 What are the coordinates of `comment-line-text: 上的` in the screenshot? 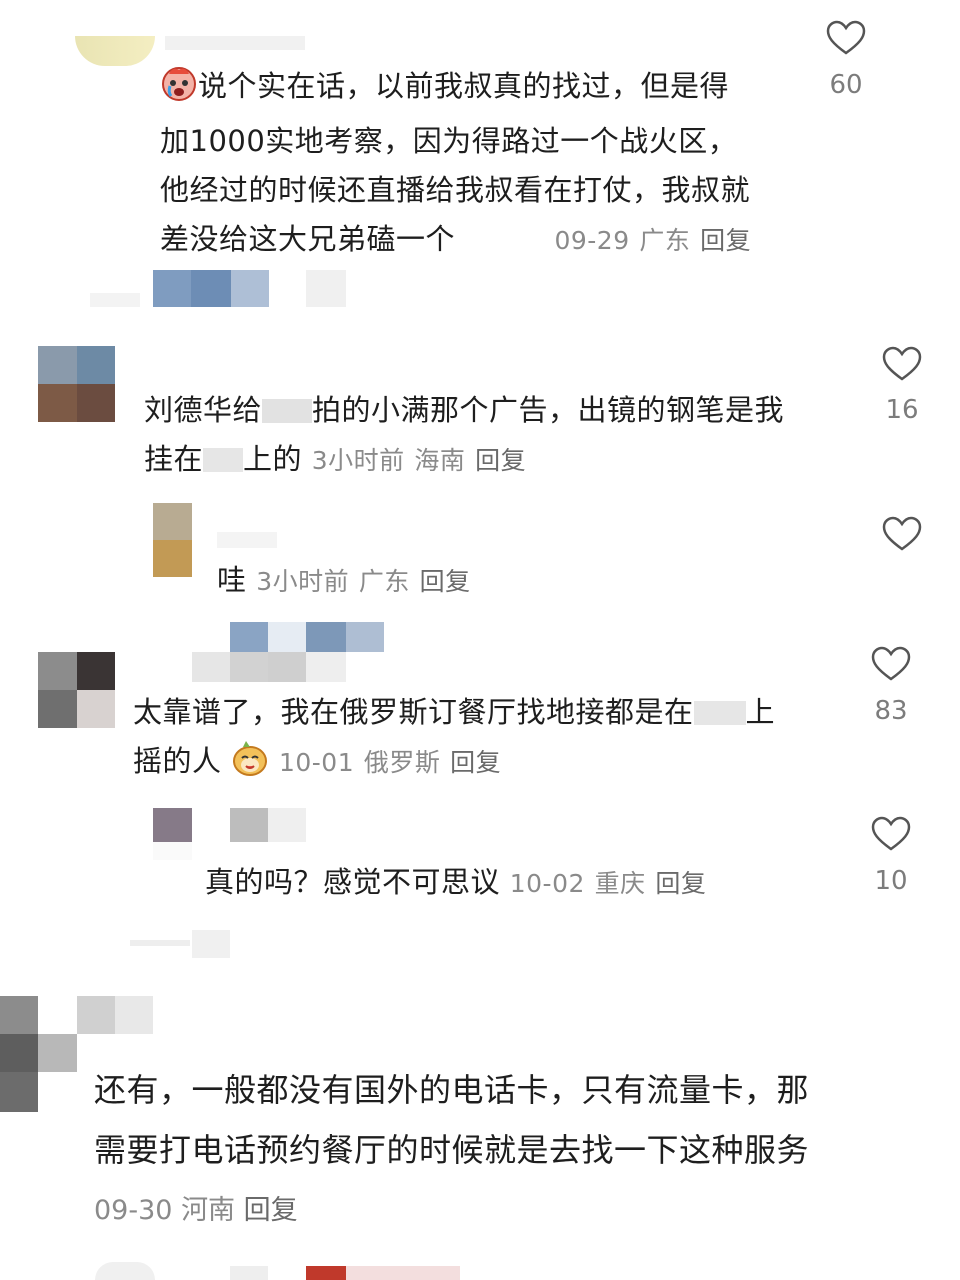 It's located at (273, 459).